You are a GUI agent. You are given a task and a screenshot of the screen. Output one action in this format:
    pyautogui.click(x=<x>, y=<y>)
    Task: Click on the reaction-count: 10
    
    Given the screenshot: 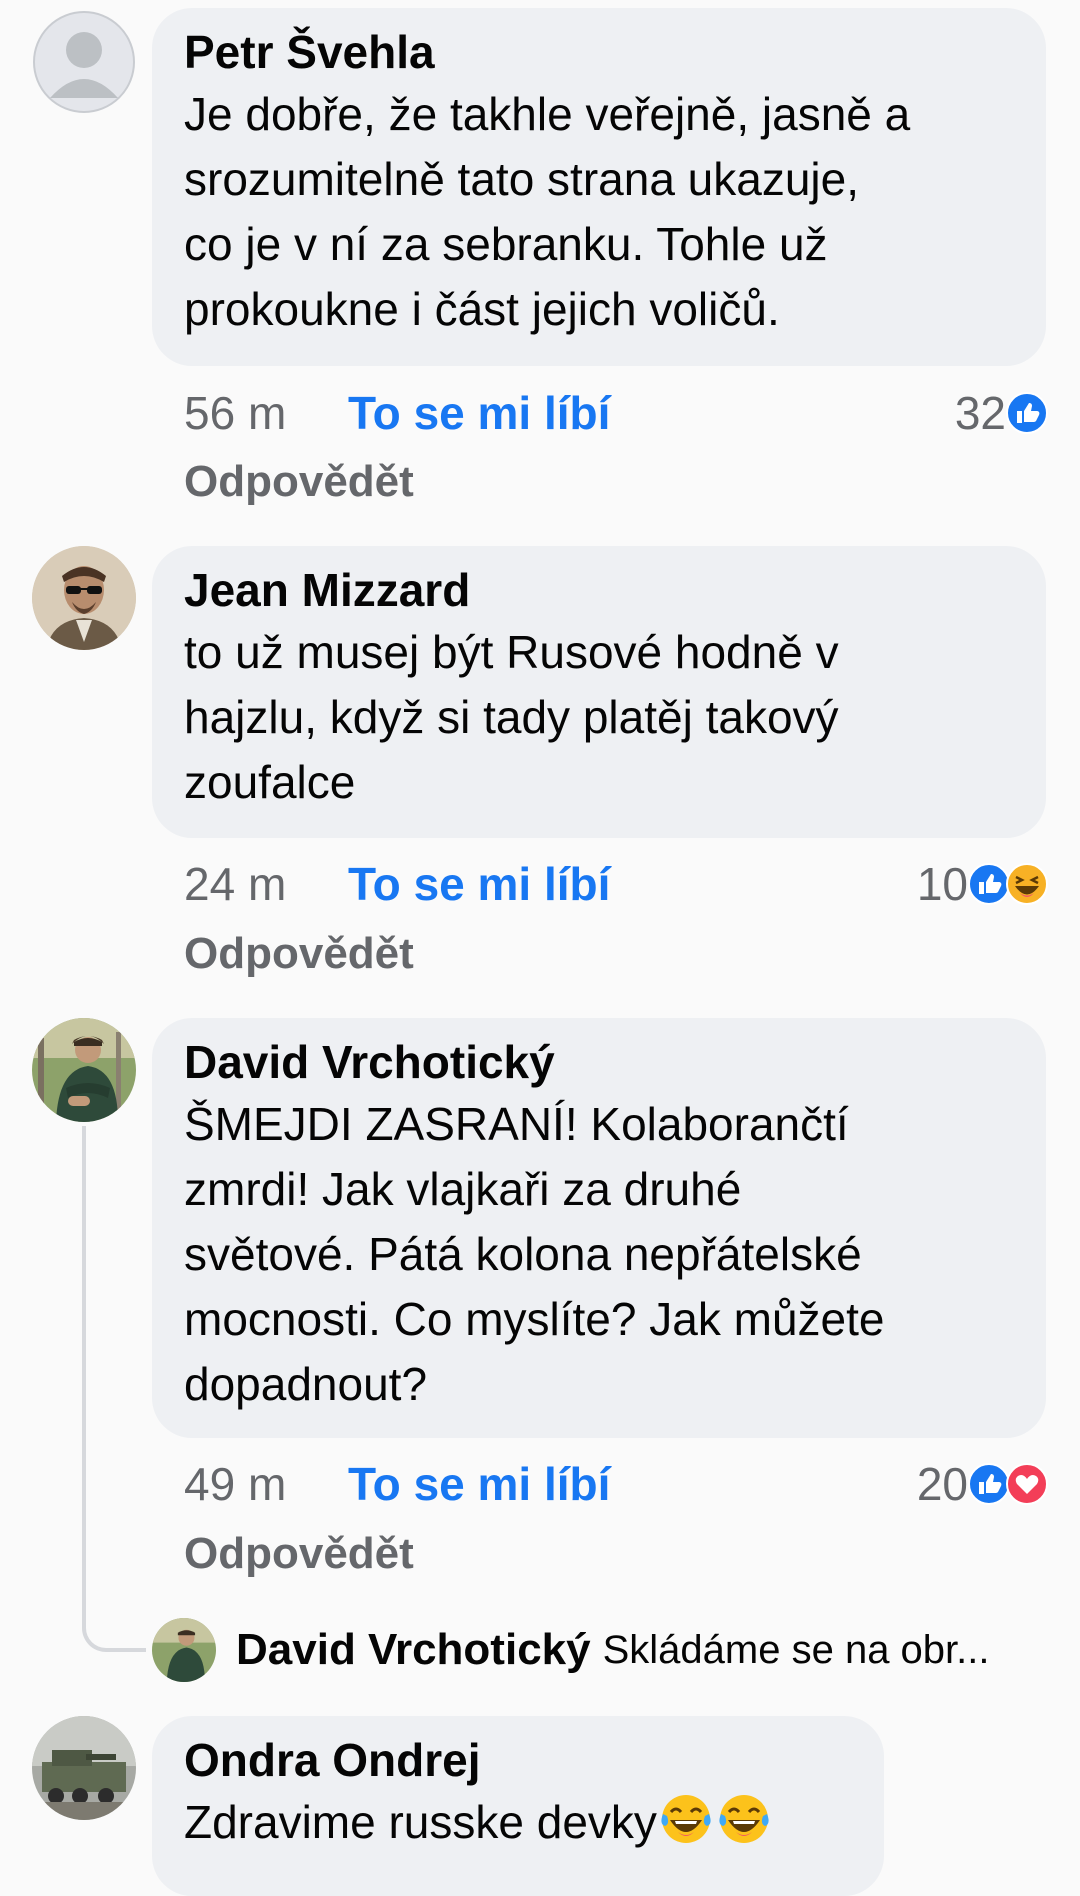 What is the action you would take?
    pyautogui.click(x=942, y=884)
    